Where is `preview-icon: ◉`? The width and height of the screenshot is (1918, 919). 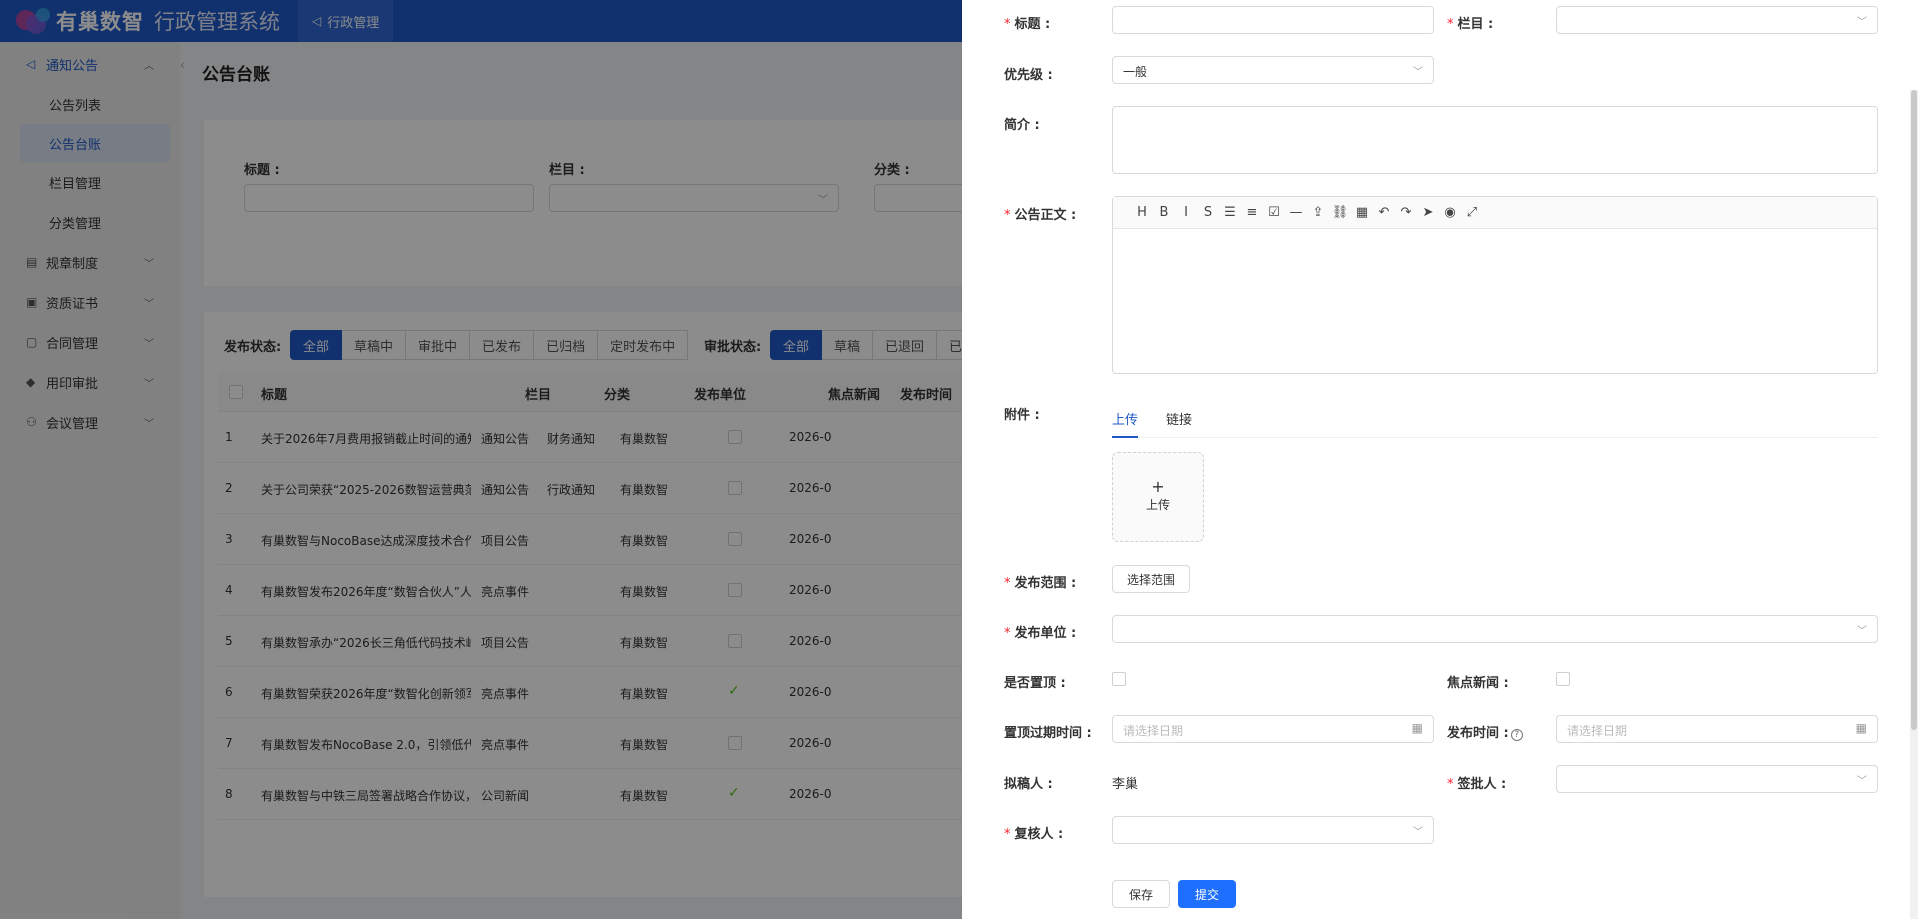 preview-icon: ◉ is located at coordinates (1450, 212).